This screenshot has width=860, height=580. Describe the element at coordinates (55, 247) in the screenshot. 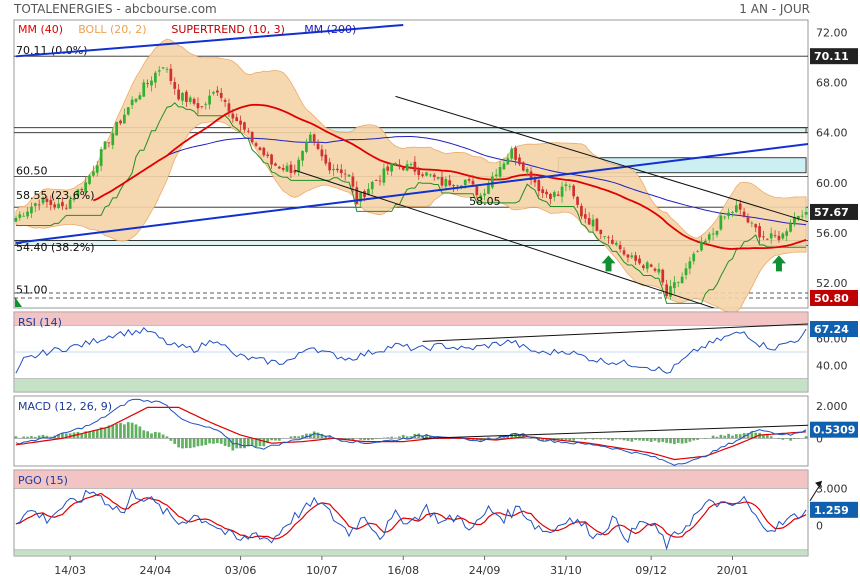

I see `level-annotation: 54.40 (38.2%)` at that location.